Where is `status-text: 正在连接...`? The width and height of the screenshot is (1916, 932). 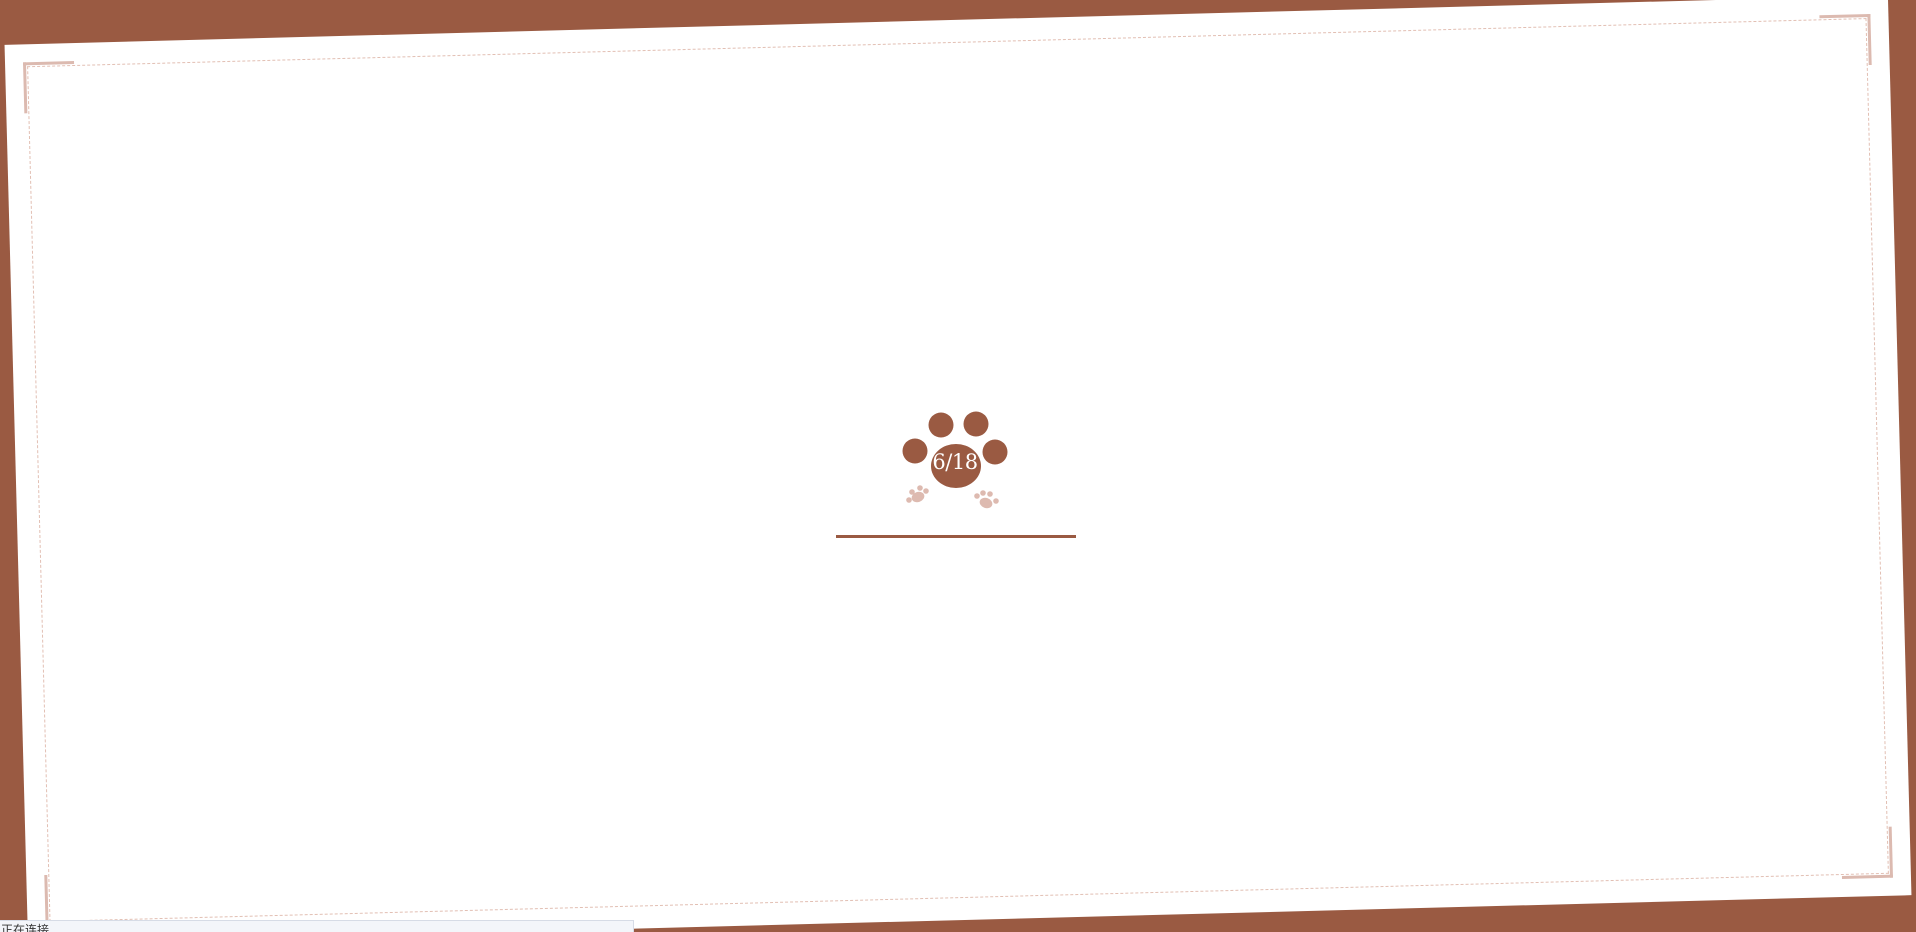
status-text: 正在连接... is located at coordinates (31, 927).